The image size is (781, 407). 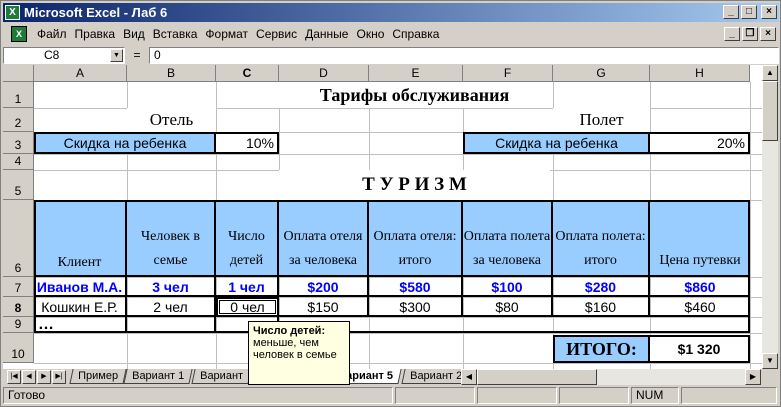 I want to click on doc-minimize-button: _, so click(x=732, y=34).